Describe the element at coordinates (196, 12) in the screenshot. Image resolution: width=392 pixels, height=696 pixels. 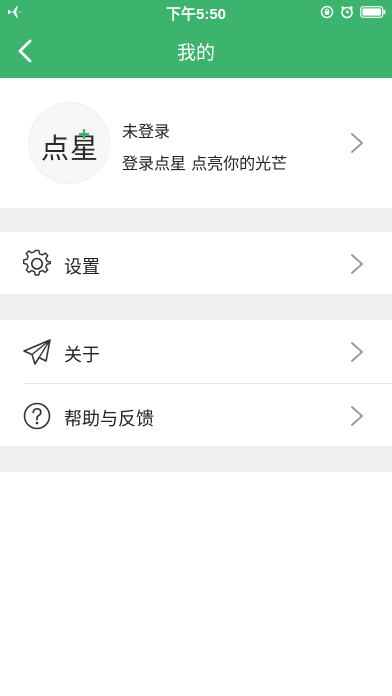
I see `status-bar: 下午5:50` at that location.